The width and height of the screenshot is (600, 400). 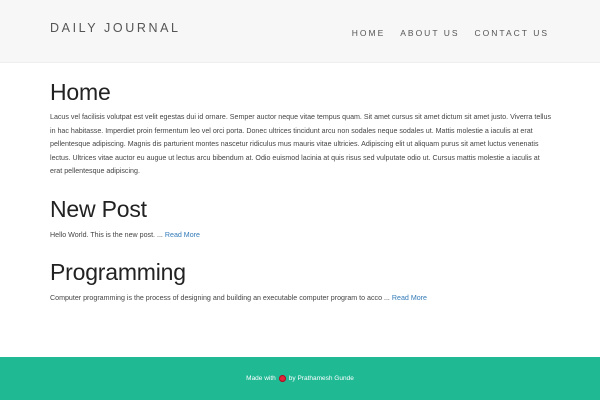 What do you see at coordinates (261, 378) in the screenshot?
I see `footer-made-with-text: Made with` at bounding box center [261, 378].